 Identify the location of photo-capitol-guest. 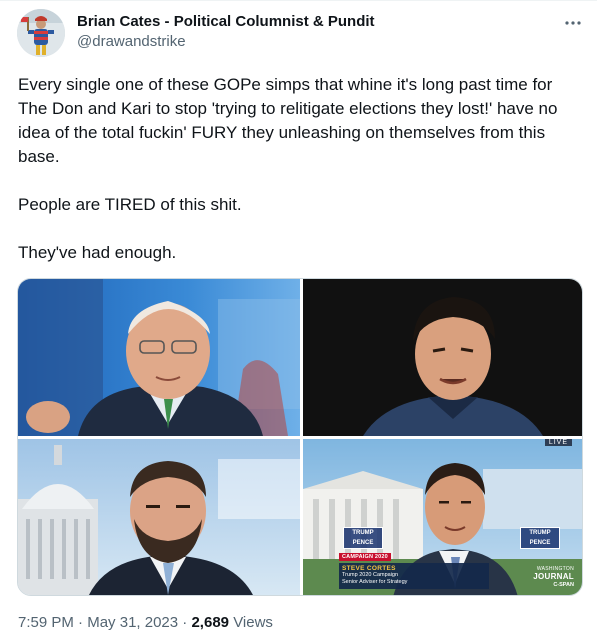
(159, 517).